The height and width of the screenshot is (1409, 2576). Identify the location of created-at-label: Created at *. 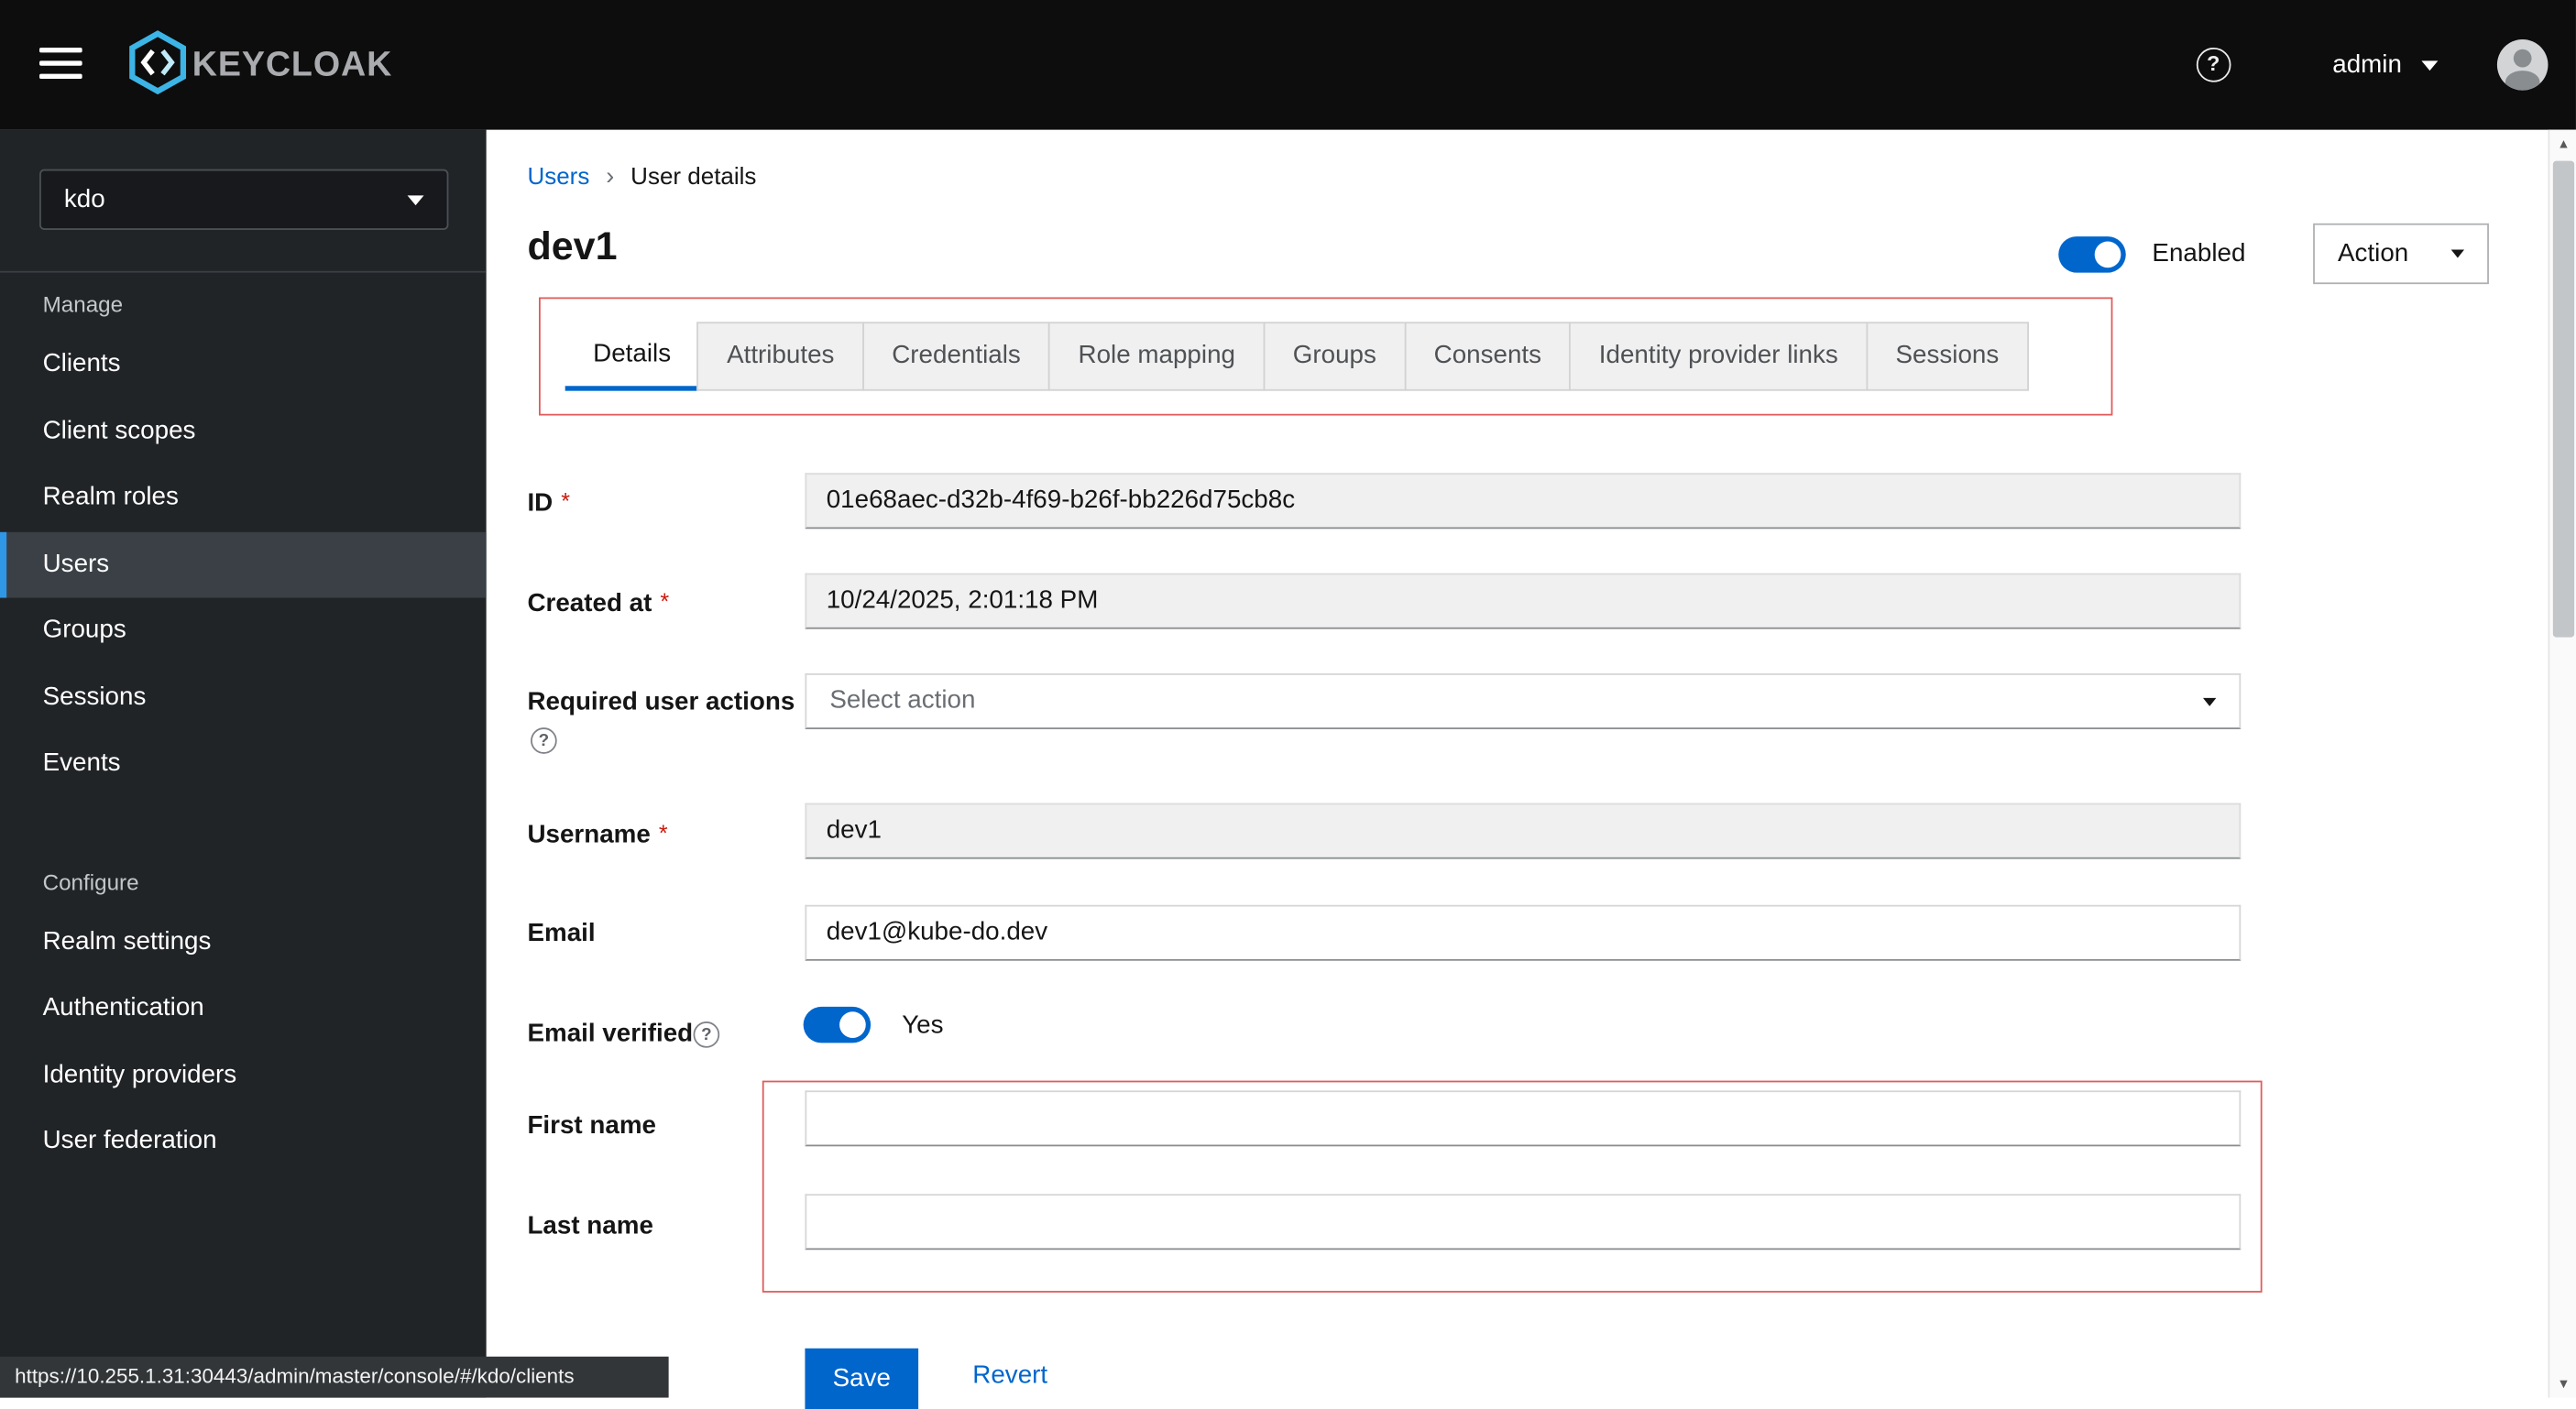
(598, 602).